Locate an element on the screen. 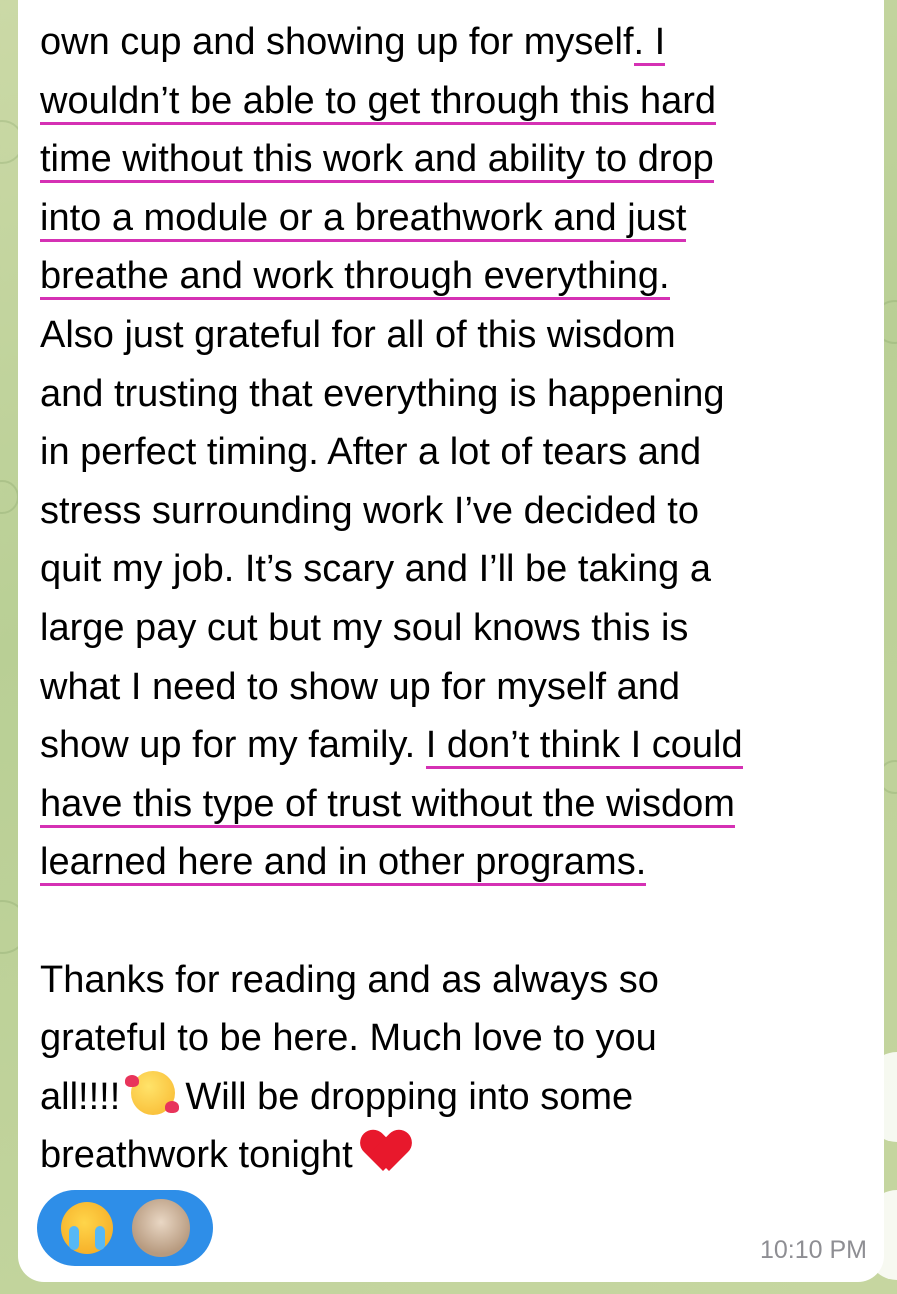 The height and width of the screenshot is (1294, 897). message-line: large pay cut but my soul knows this is is located at coordinates (455, 628).